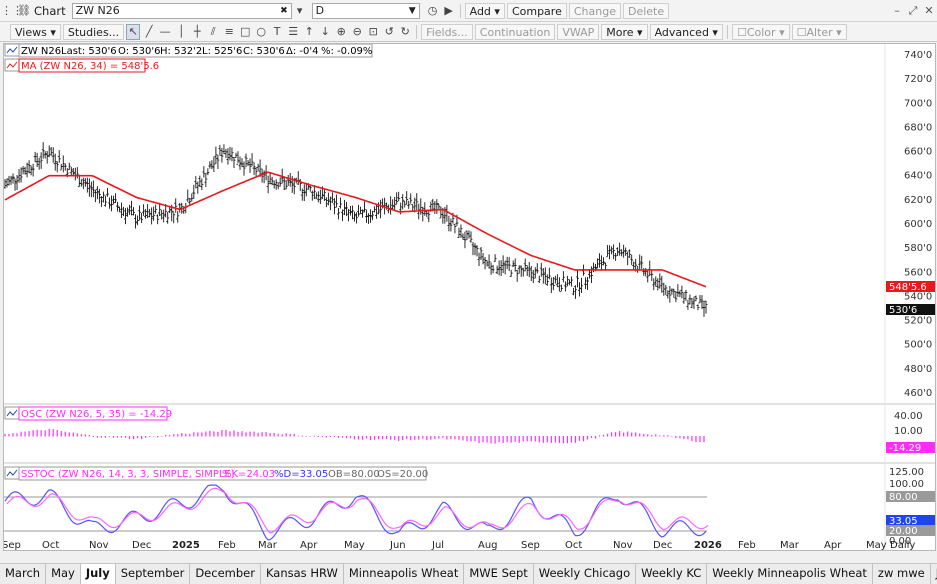 The height and width of the screenshot is (584, 937). I want to click on compare-button: Compare, so click(536, 10).